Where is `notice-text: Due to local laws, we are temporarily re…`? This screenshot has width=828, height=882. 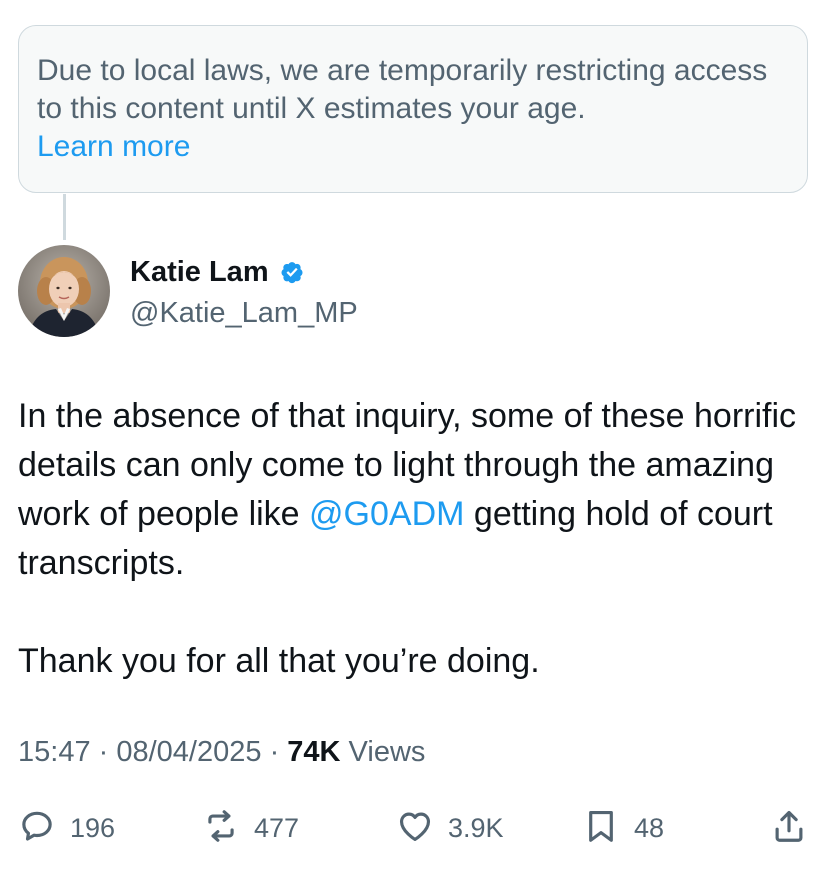
notice-text: Due to local laws, we are temporarily re… is located at coordinates (402, 89).